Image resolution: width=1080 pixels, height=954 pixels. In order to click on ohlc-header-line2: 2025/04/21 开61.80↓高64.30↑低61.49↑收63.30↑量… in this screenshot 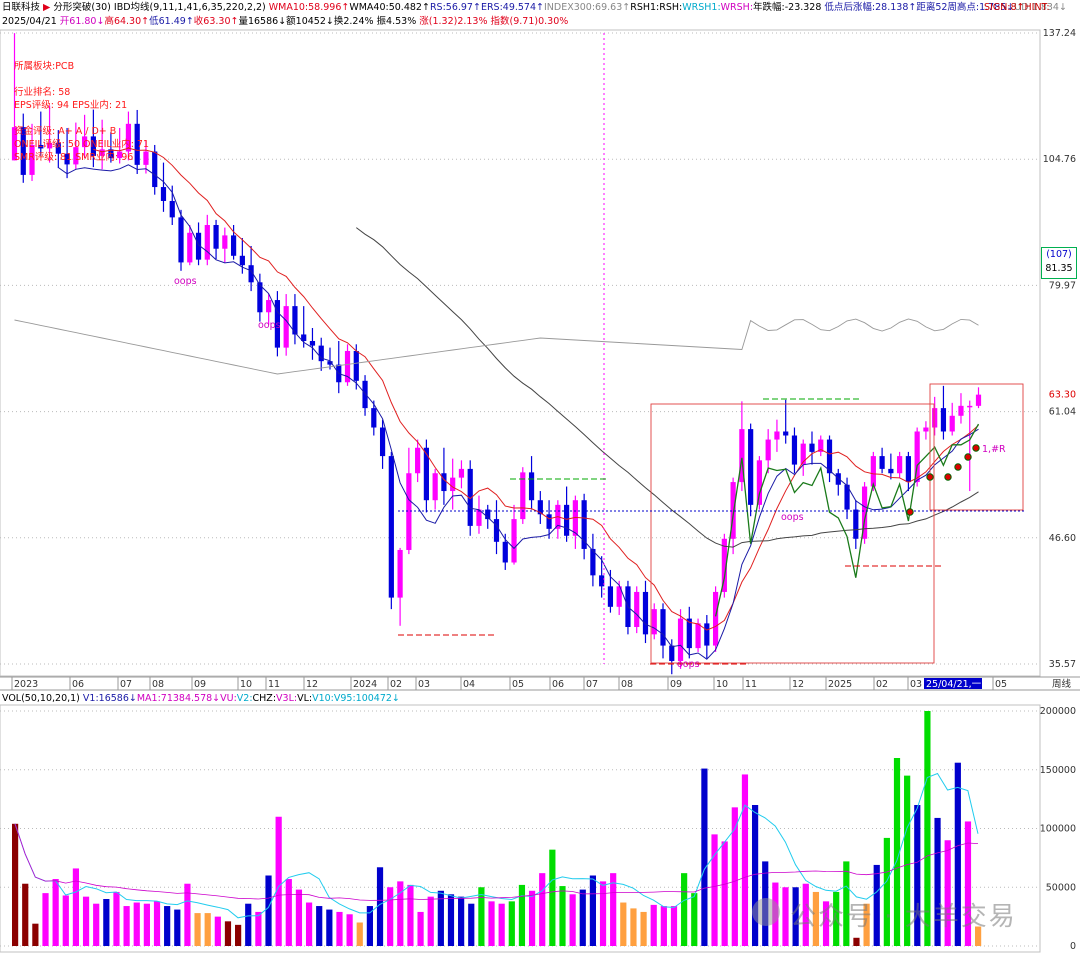, I will do `click(285, 22)`.